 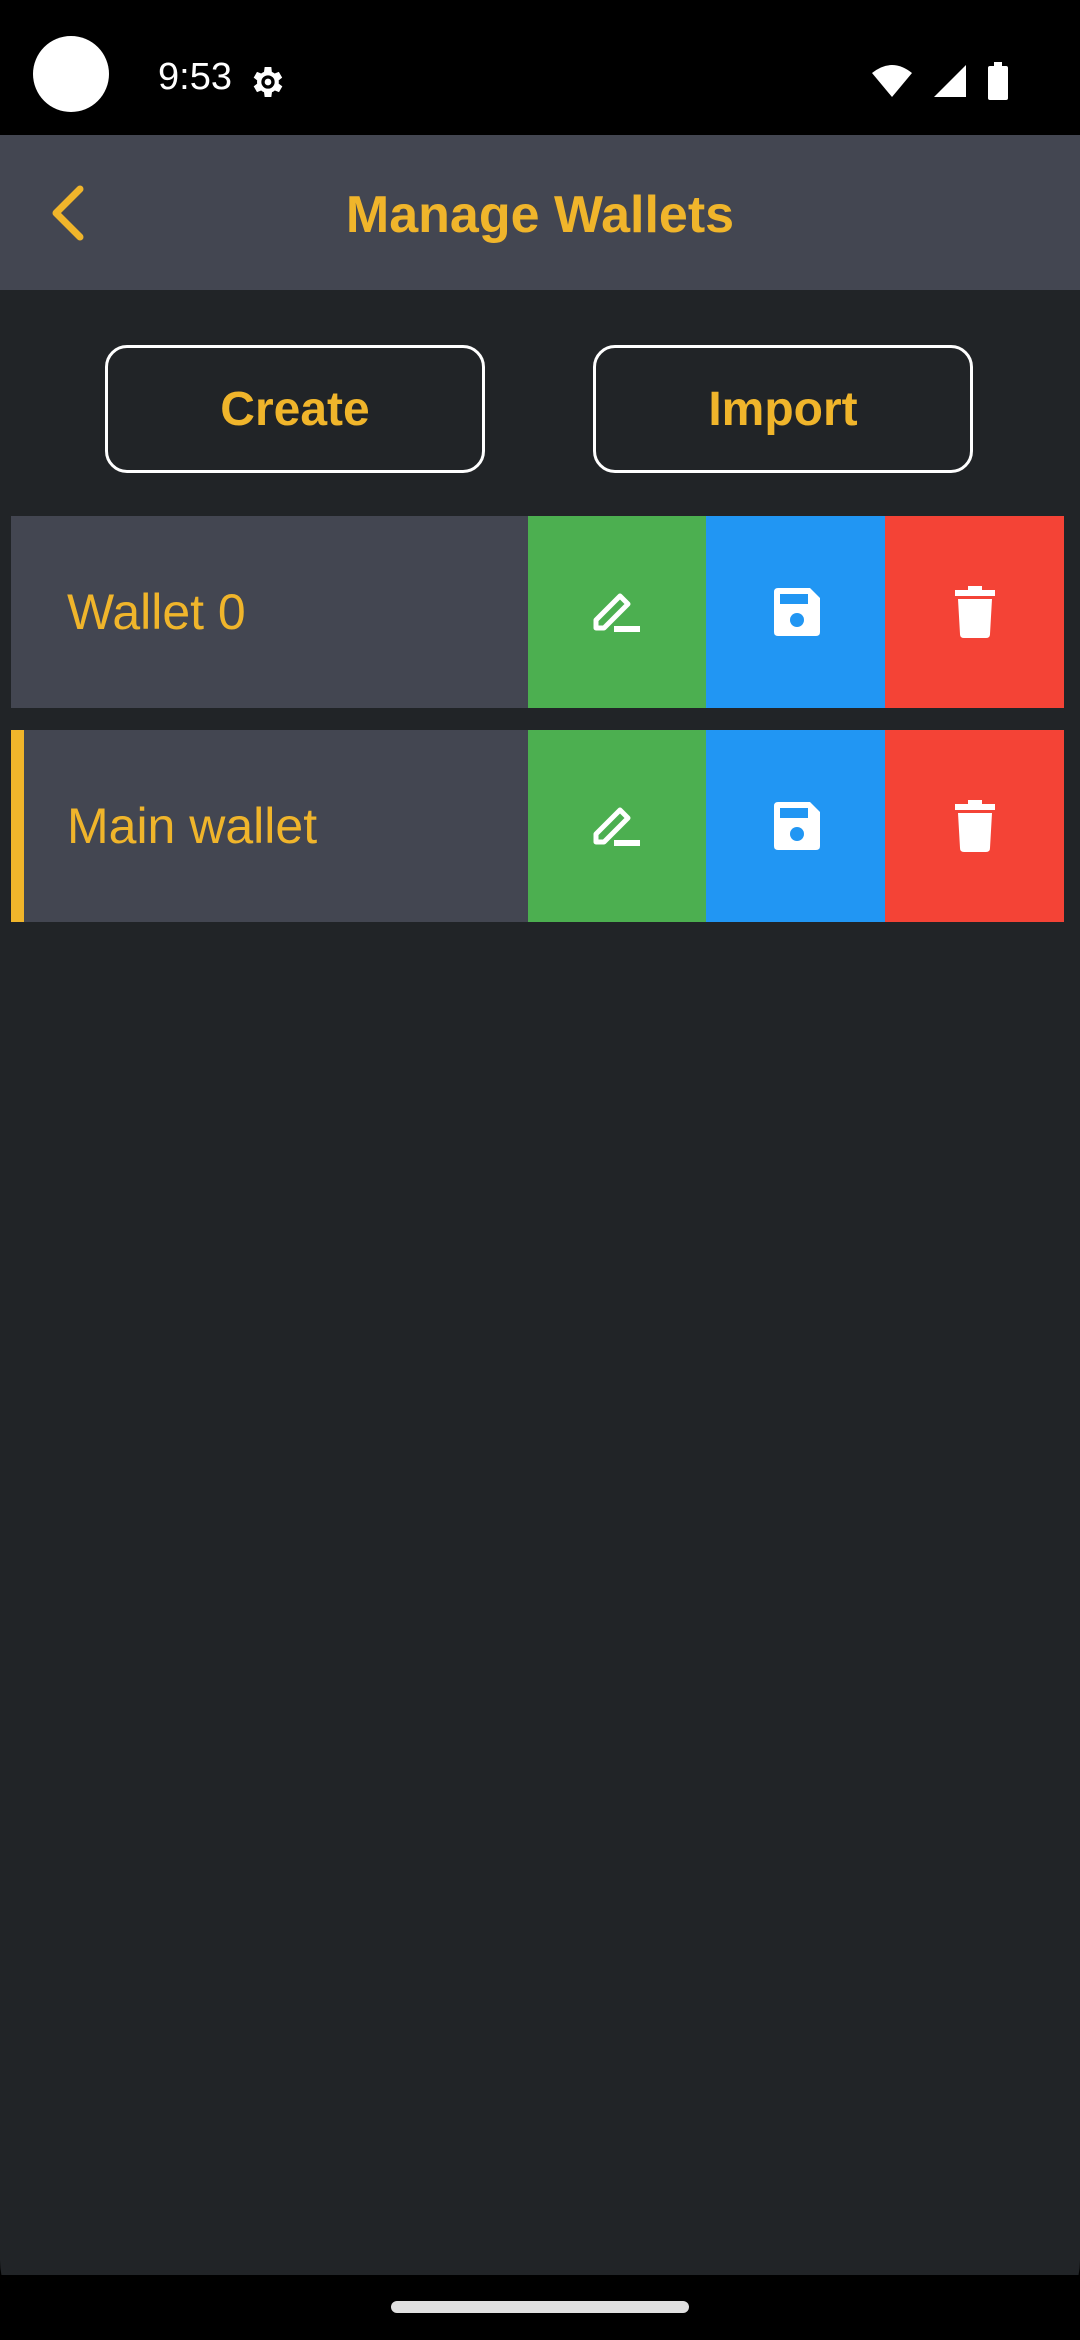 I want to click on battery-icon, so click(x=998, y=81).